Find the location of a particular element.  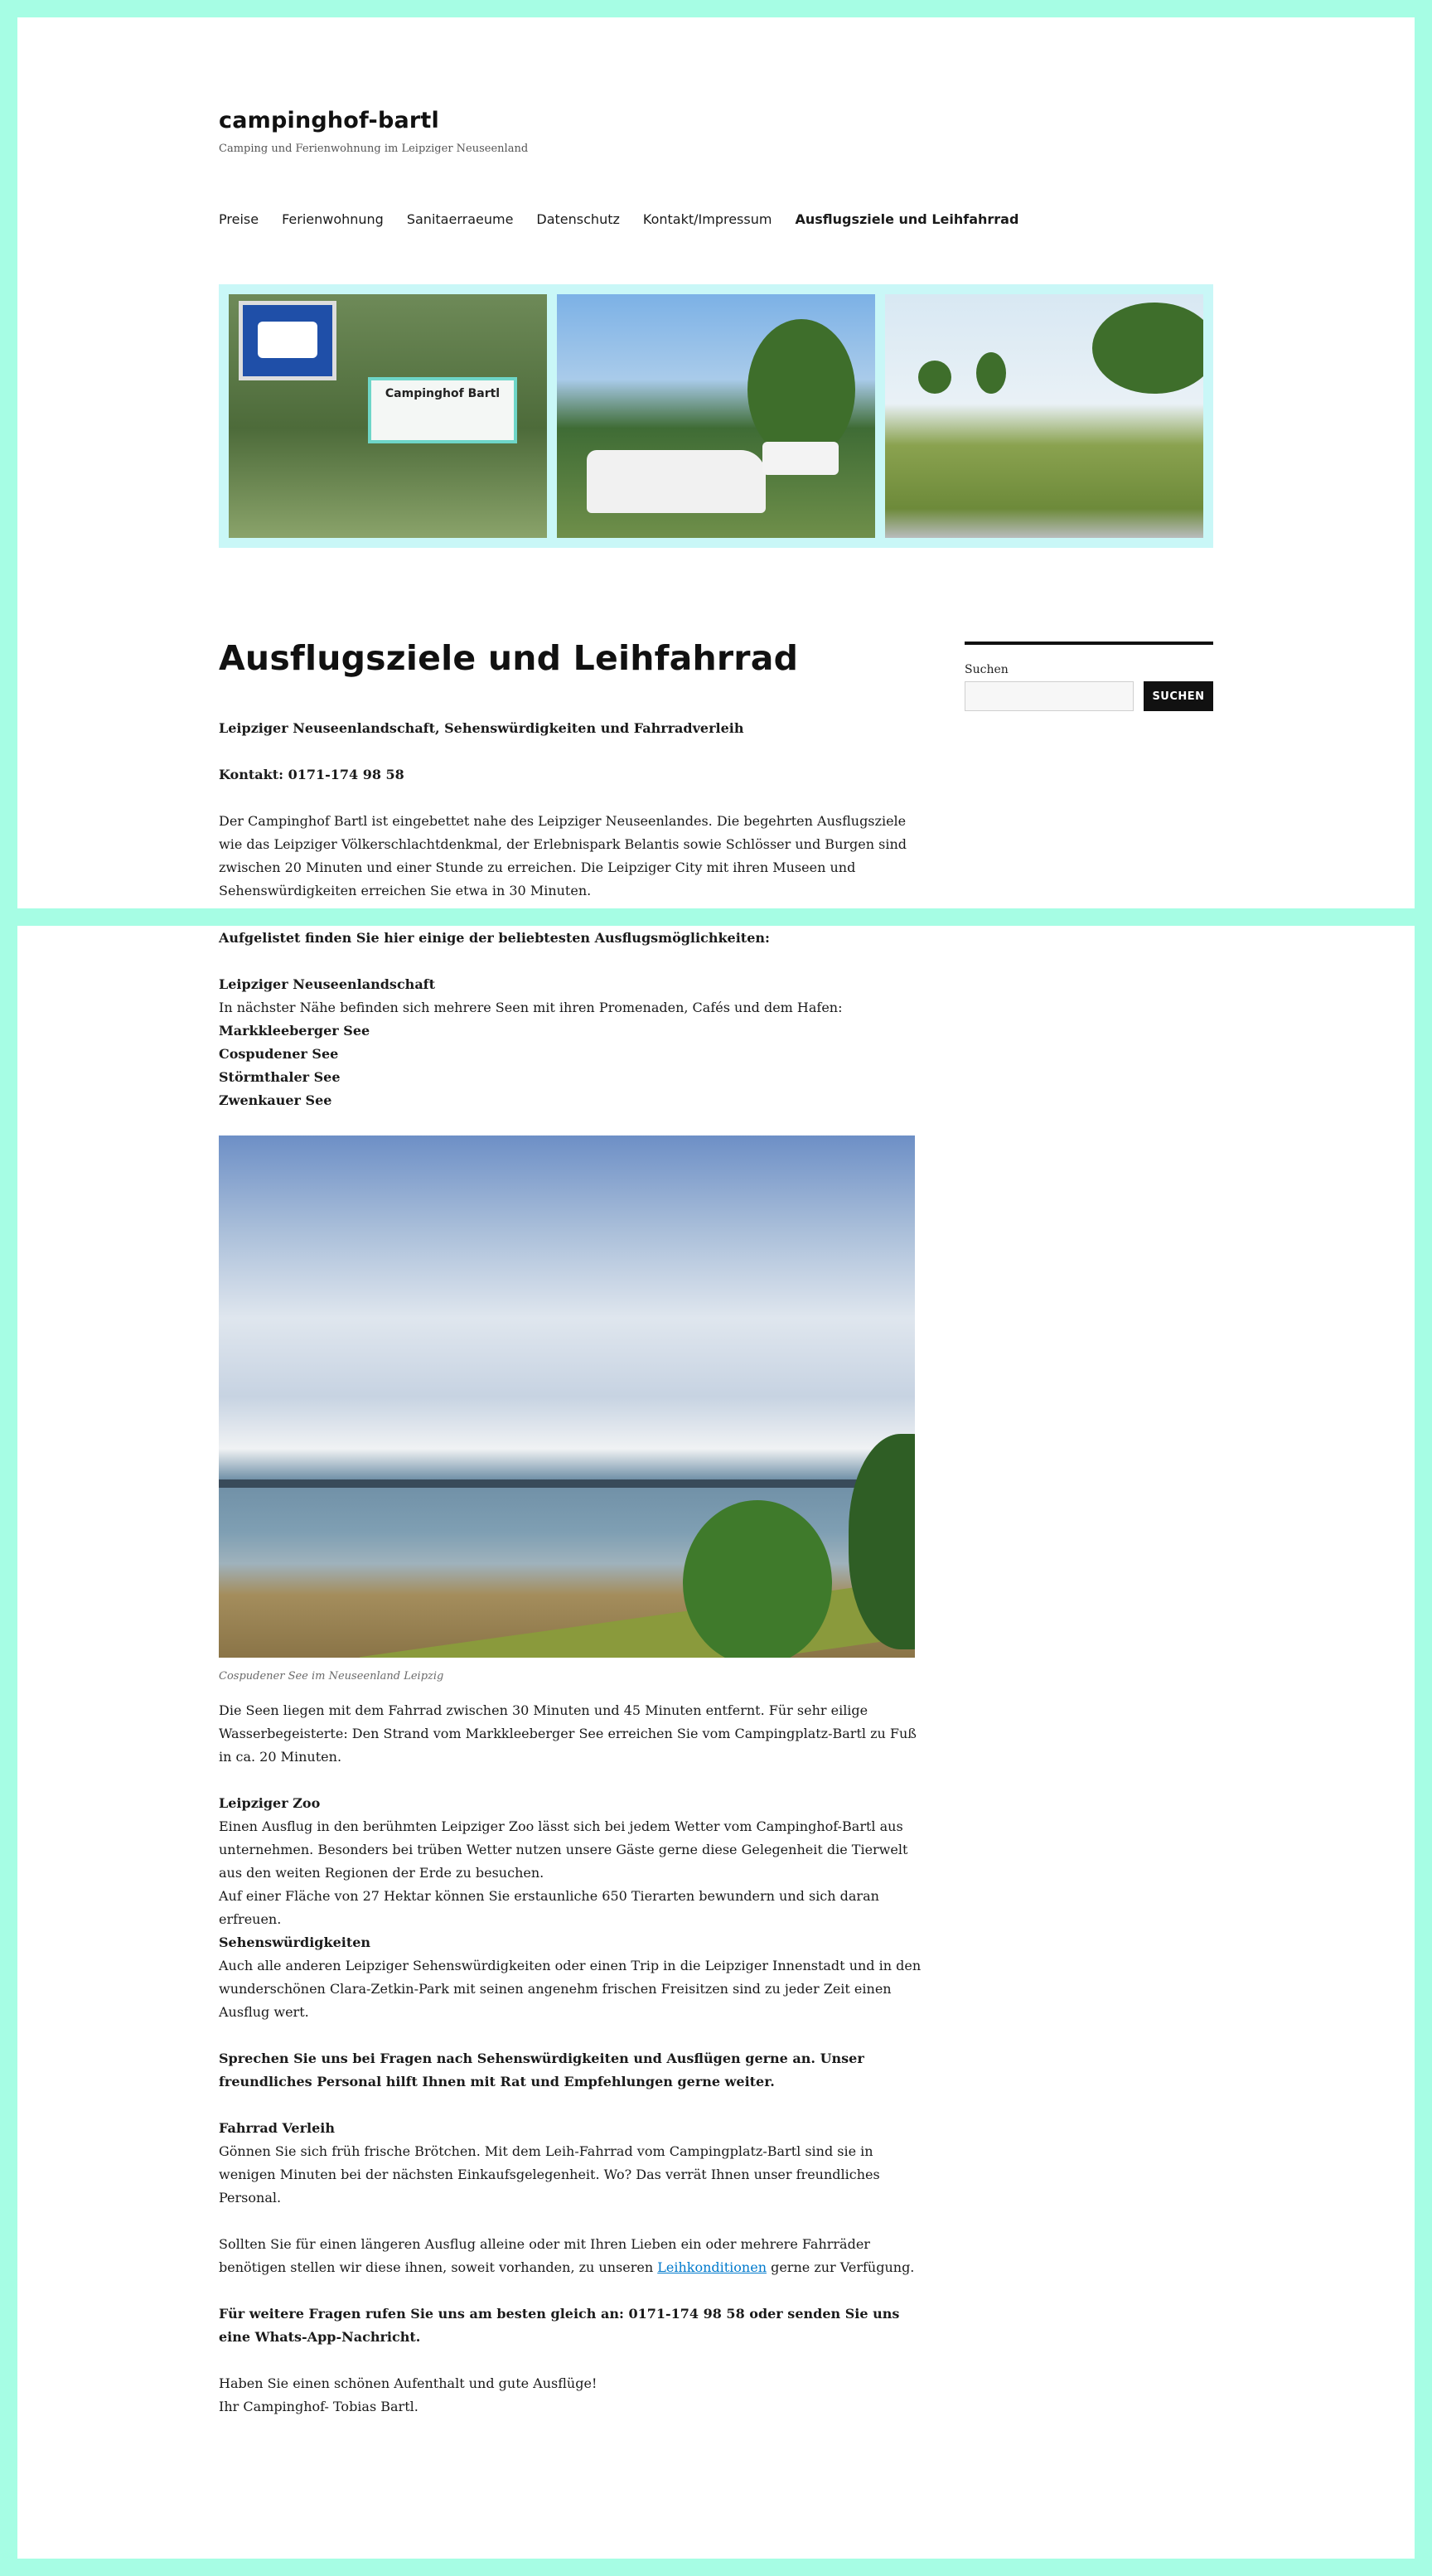

far-shore is located at coordinates (567, 1483).